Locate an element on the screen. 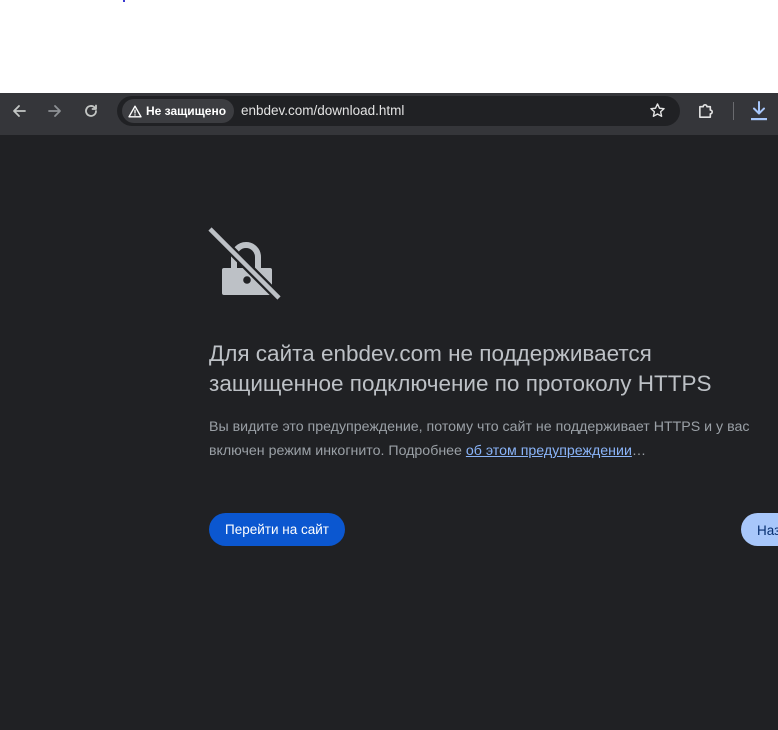 The height and width of the screenshot is (730, 778). reload-icon is located at coordinates (91, 110).